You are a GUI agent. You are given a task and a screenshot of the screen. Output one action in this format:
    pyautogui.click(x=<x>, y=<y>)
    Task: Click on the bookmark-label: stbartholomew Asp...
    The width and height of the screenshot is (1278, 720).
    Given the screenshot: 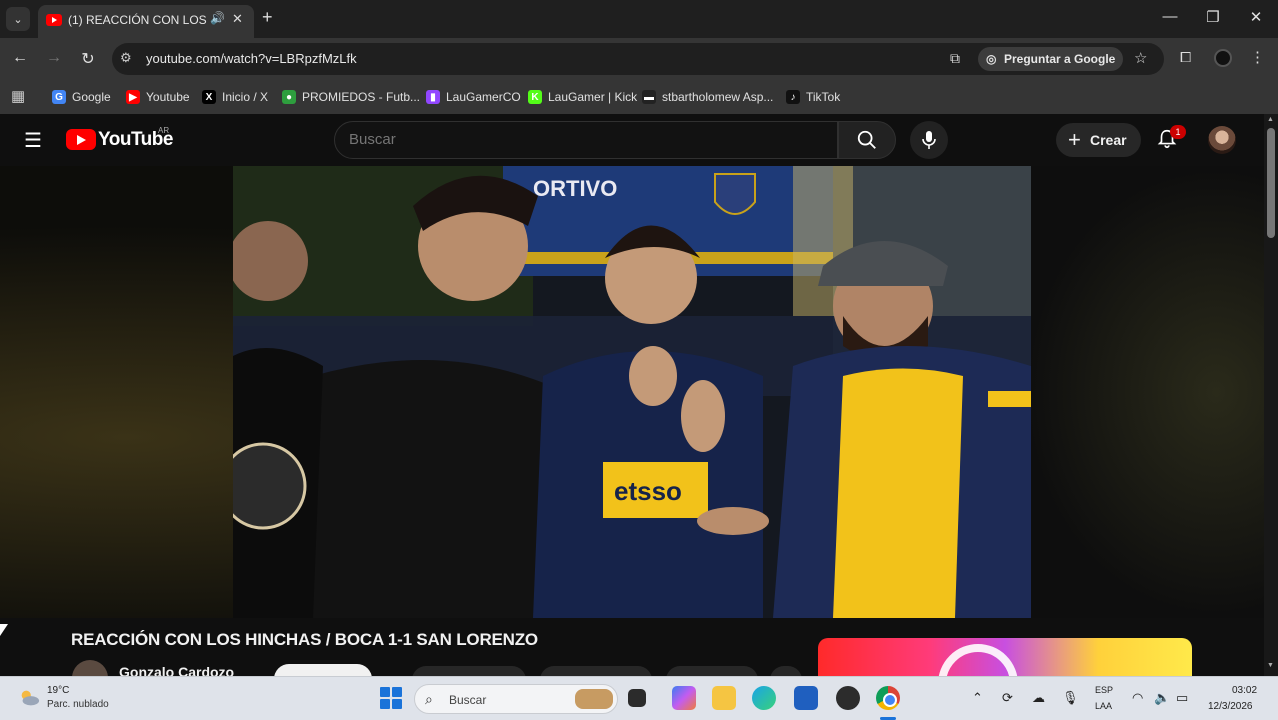 What is the action you would take?
    pyautogui.click(x=718, y=97)
    